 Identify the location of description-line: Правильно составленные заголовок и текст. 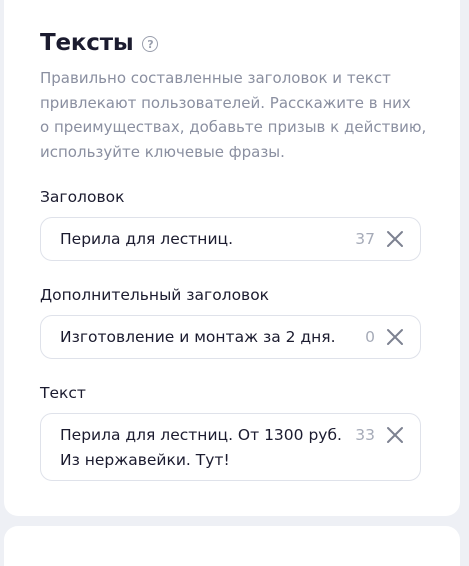
(215, 78).